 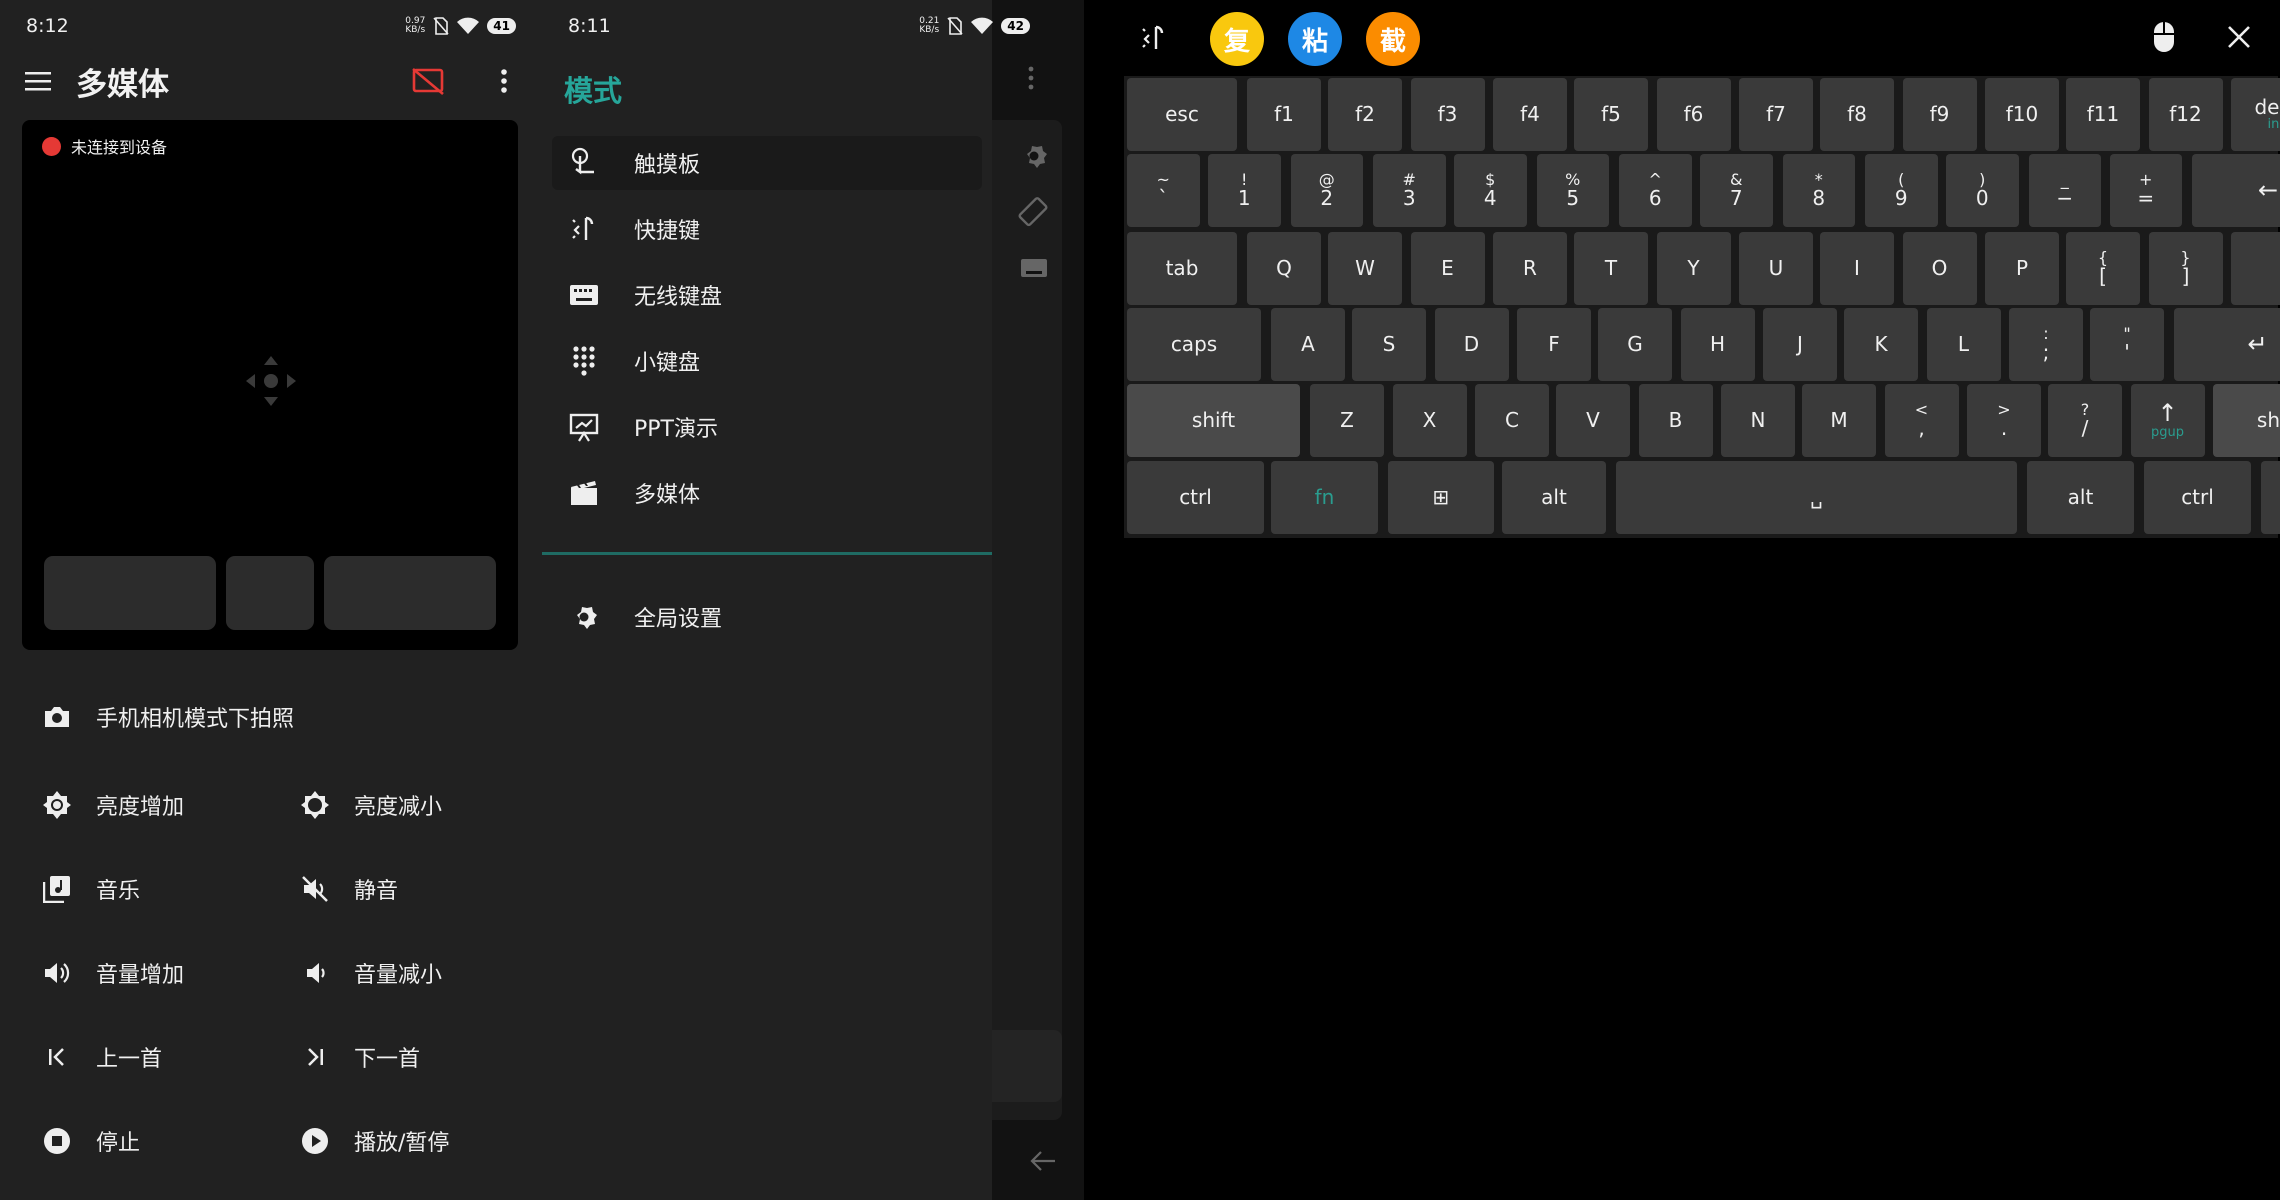 I want to click on cast-off-button, so click(x=428, y=81).